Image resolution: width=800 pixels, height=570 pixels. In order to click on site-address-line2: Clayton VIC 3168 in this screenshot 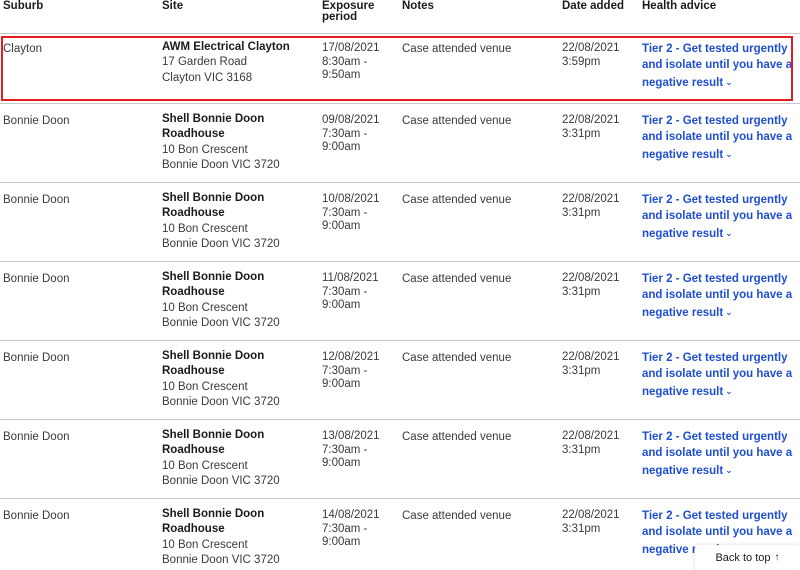, I will do `click(207, 77)`.